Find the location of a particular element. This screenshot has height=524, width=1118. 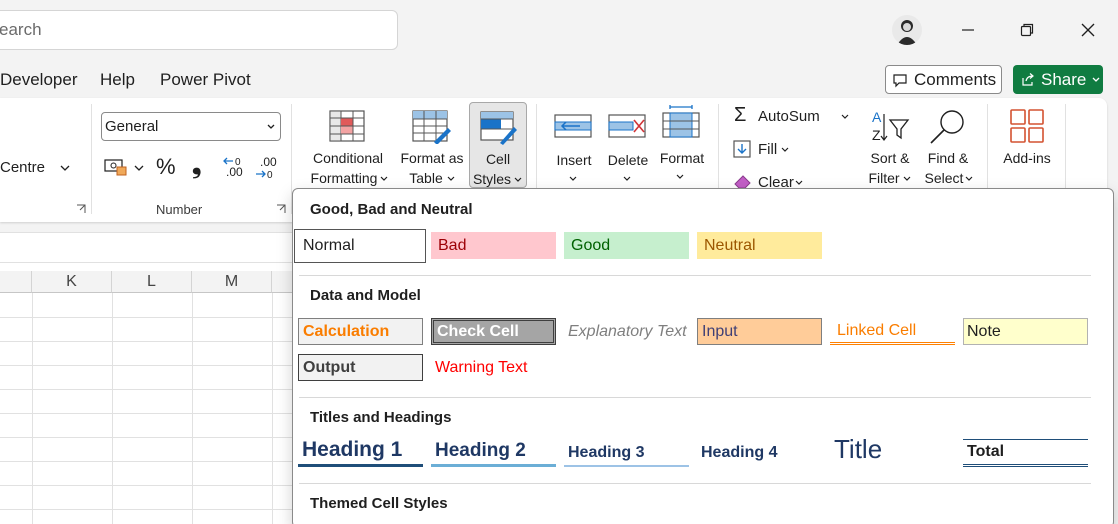

style-output: Output is located at coordinates (360, 367).